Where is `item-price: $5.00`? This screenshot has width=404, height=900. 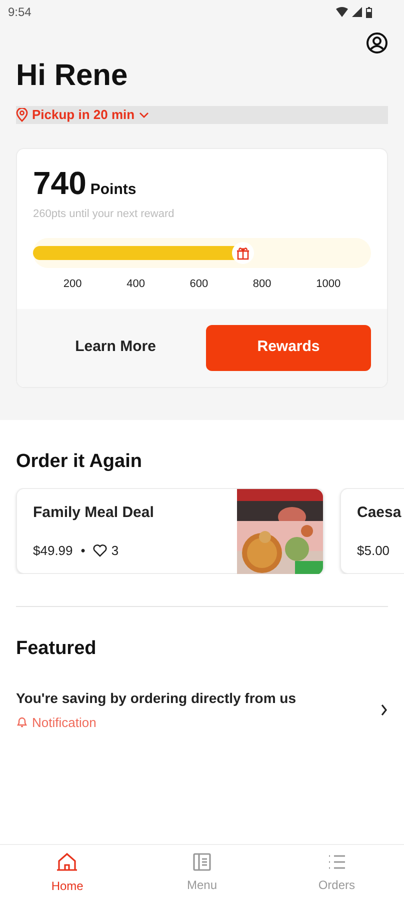 item-price: $5.00 is located at coordinates (373, 551).